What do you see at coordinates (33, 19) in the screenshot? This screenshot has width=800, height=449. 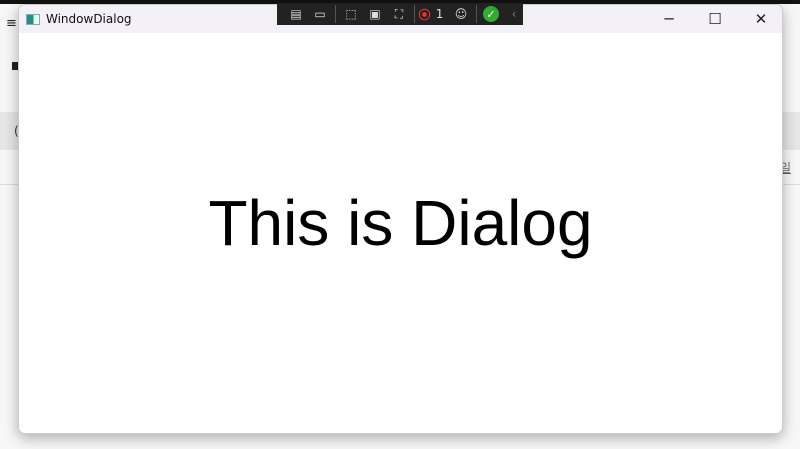 I see `window-app-icon` at bounding box center [33, 19].